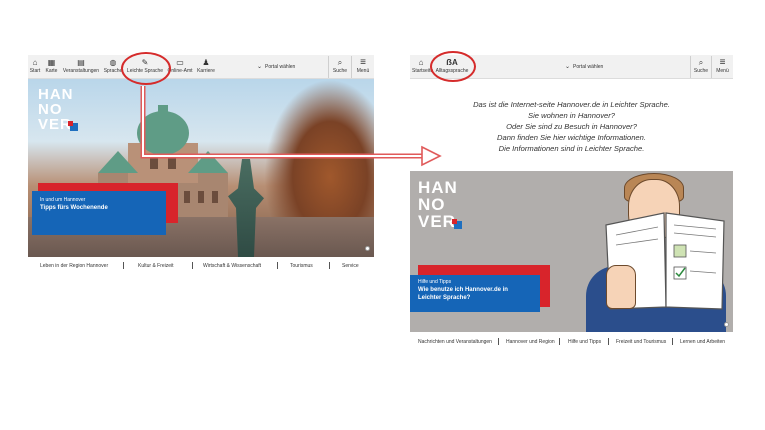 The width and height of the screenshot is (765, 430). Describe the element at coordinates (51, 62) in the screenshot. I see `map-icon: ▦` at that location.